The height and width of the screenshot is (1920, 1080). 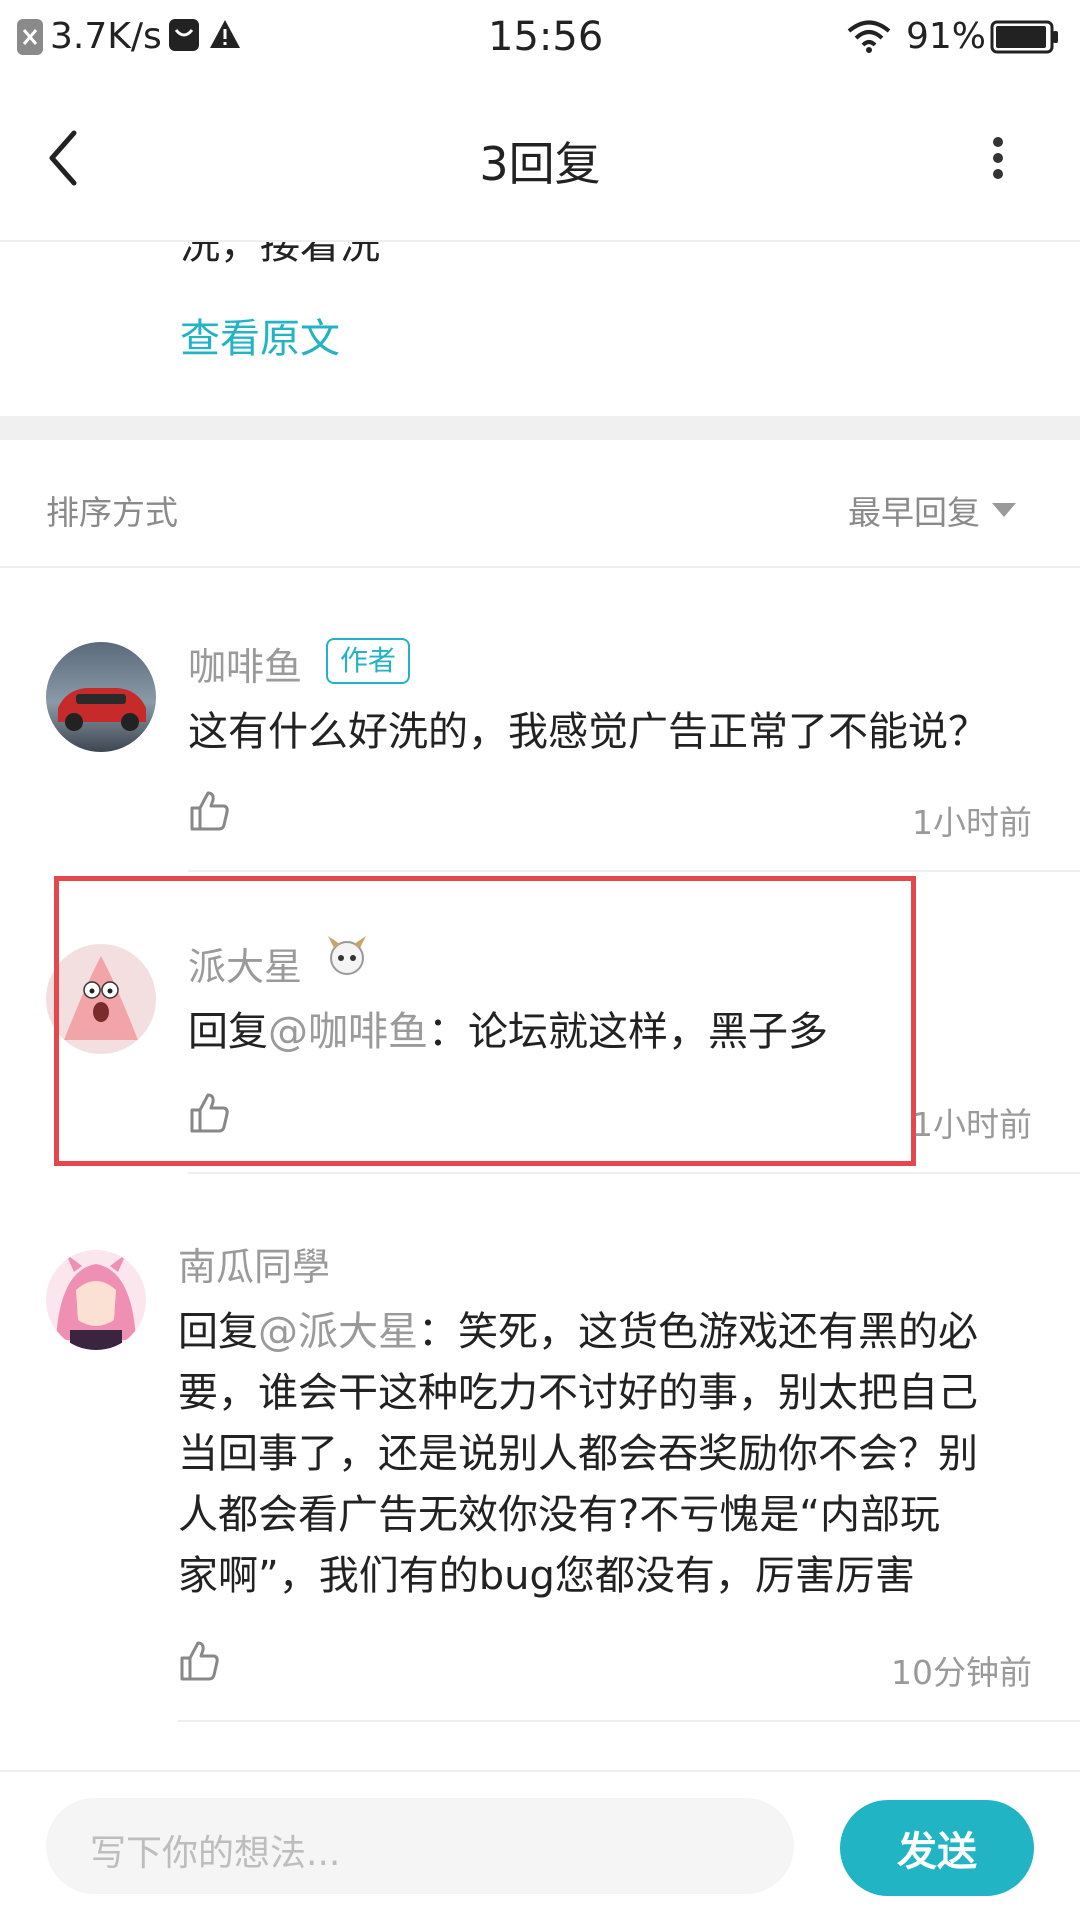 I want to click on header-bar: 3回复, so click(x=540, y=158).